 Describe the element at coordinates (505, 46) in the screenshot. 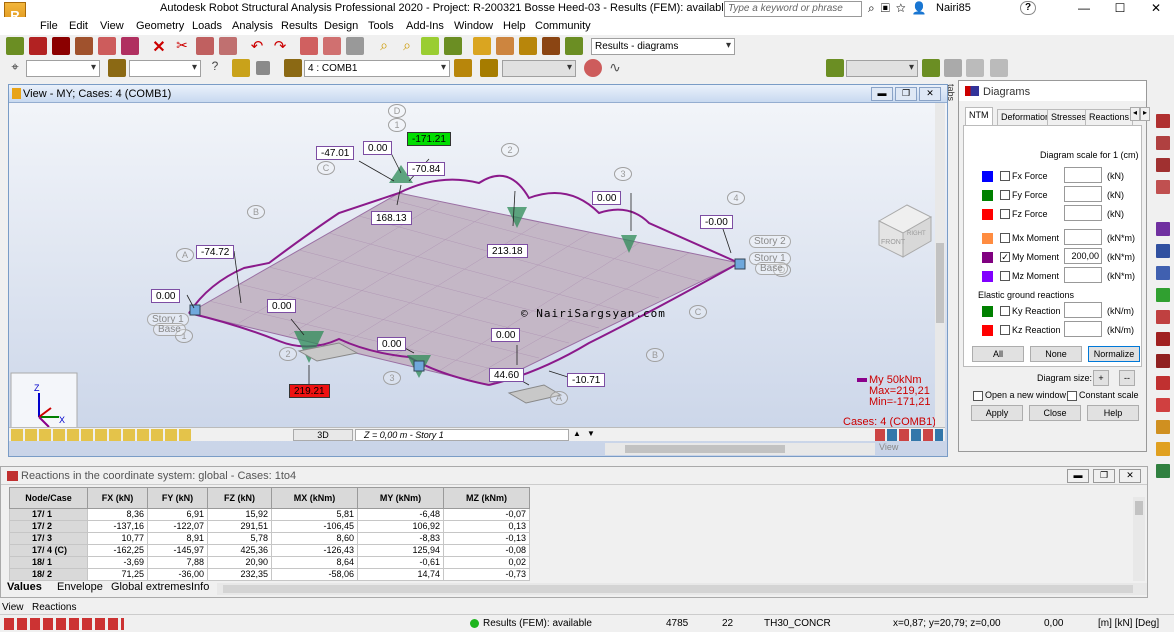

I see `calculations-icon` at that location.